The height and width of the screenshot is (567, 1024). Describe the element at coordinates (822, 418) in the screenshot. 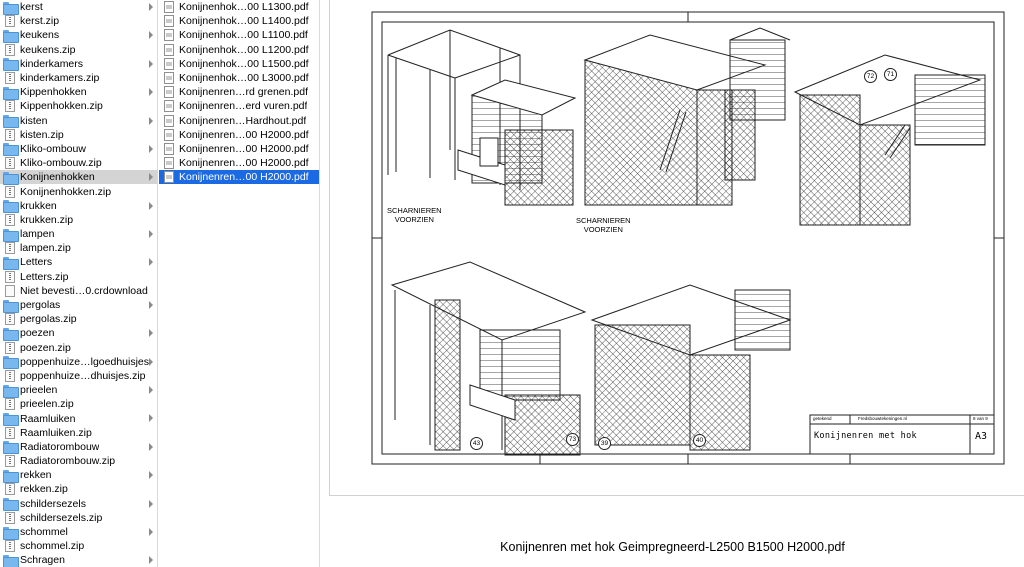

I see `title-block-drawn: getekend` at that location.